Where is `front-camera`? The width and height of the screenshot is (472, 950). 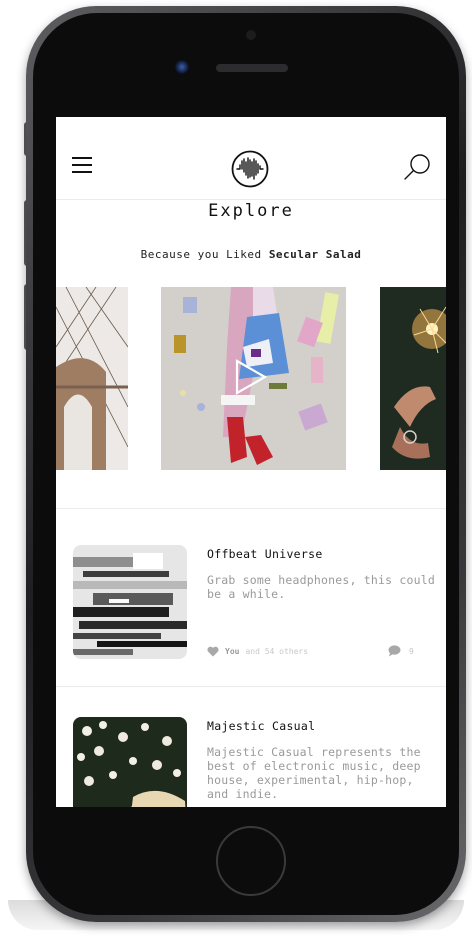
front-camera is located at coordinates (182, 67).